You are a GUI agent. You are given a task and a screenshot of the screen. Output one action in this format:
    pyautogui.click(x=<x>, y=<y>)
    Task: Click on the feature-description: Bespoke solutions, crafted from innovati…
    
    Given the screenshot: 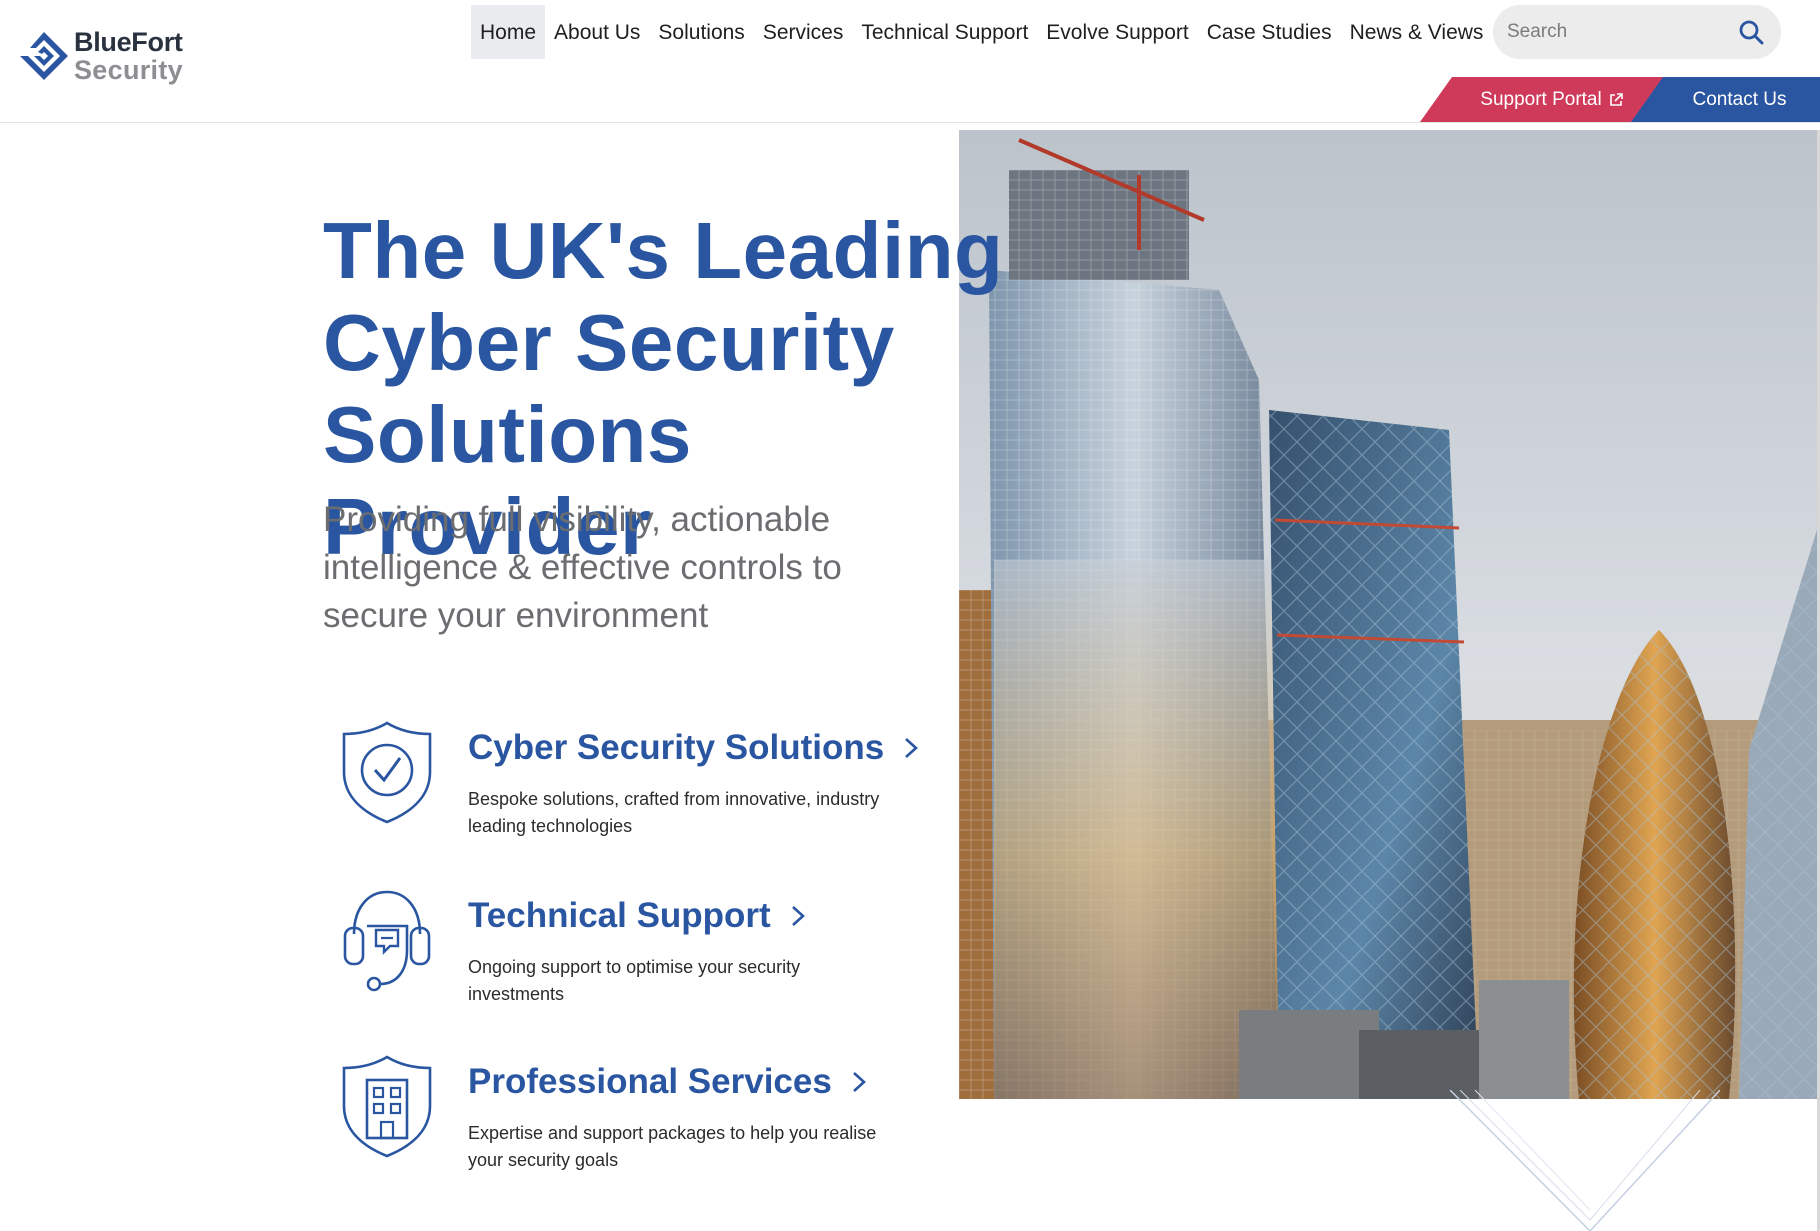 What is the action you would take?
    pyautogui.click(x=674, y=812)
    